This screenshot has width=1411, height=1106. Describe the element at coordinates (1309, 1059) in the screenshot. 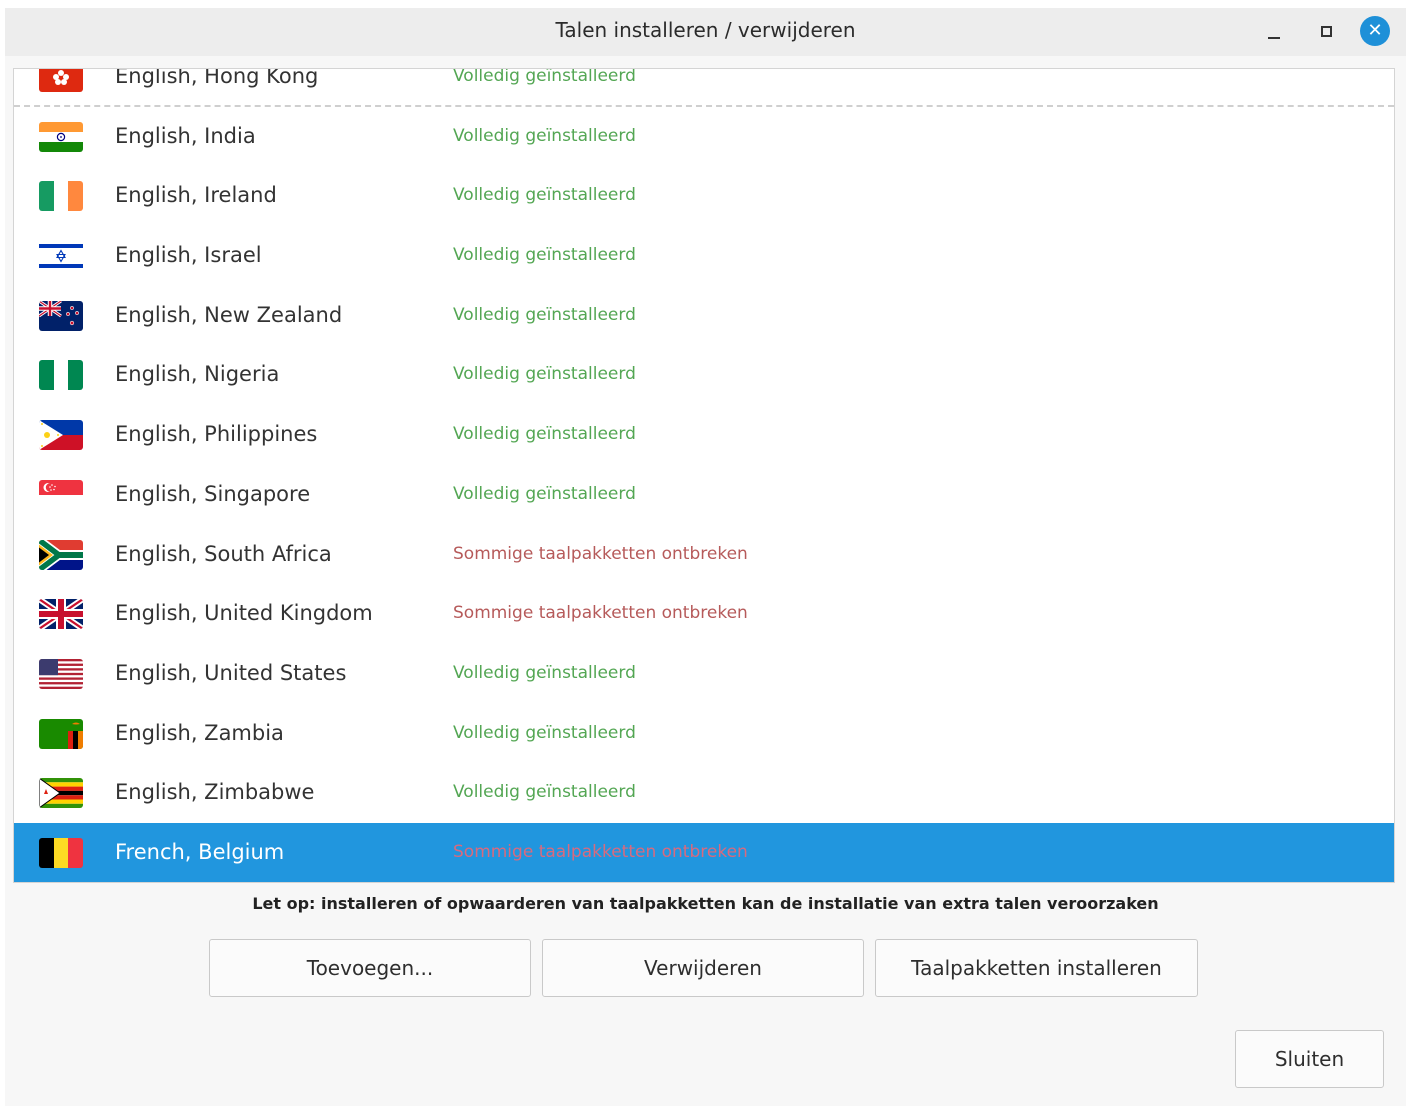

I see `close-button: Sluiten` at that location.